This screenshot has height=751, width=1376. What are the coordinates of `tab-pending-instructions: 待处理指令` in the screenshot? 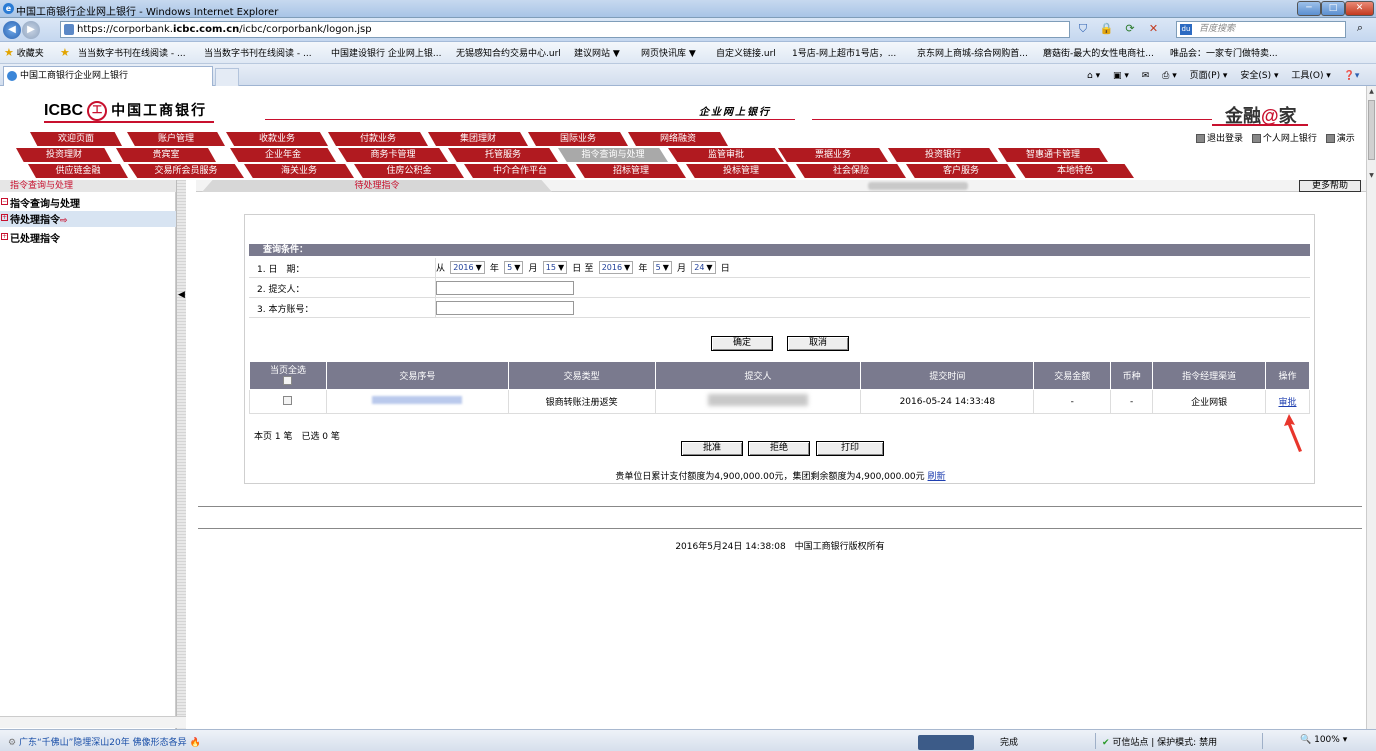 It's located at (377, 186).